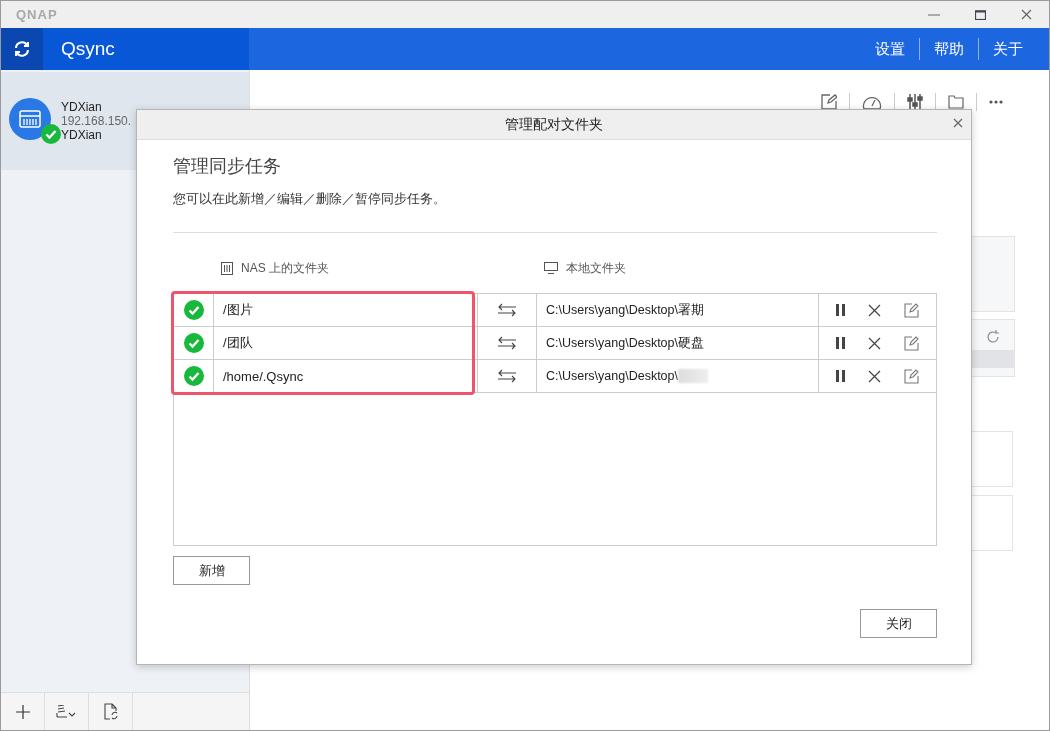 The image size is (1050, 731). What do you see at coordinates (612, 376) in the screenshot?
I see `table-cell: C:\Users\yang\Desktop\` at bounding box center [612, 376].